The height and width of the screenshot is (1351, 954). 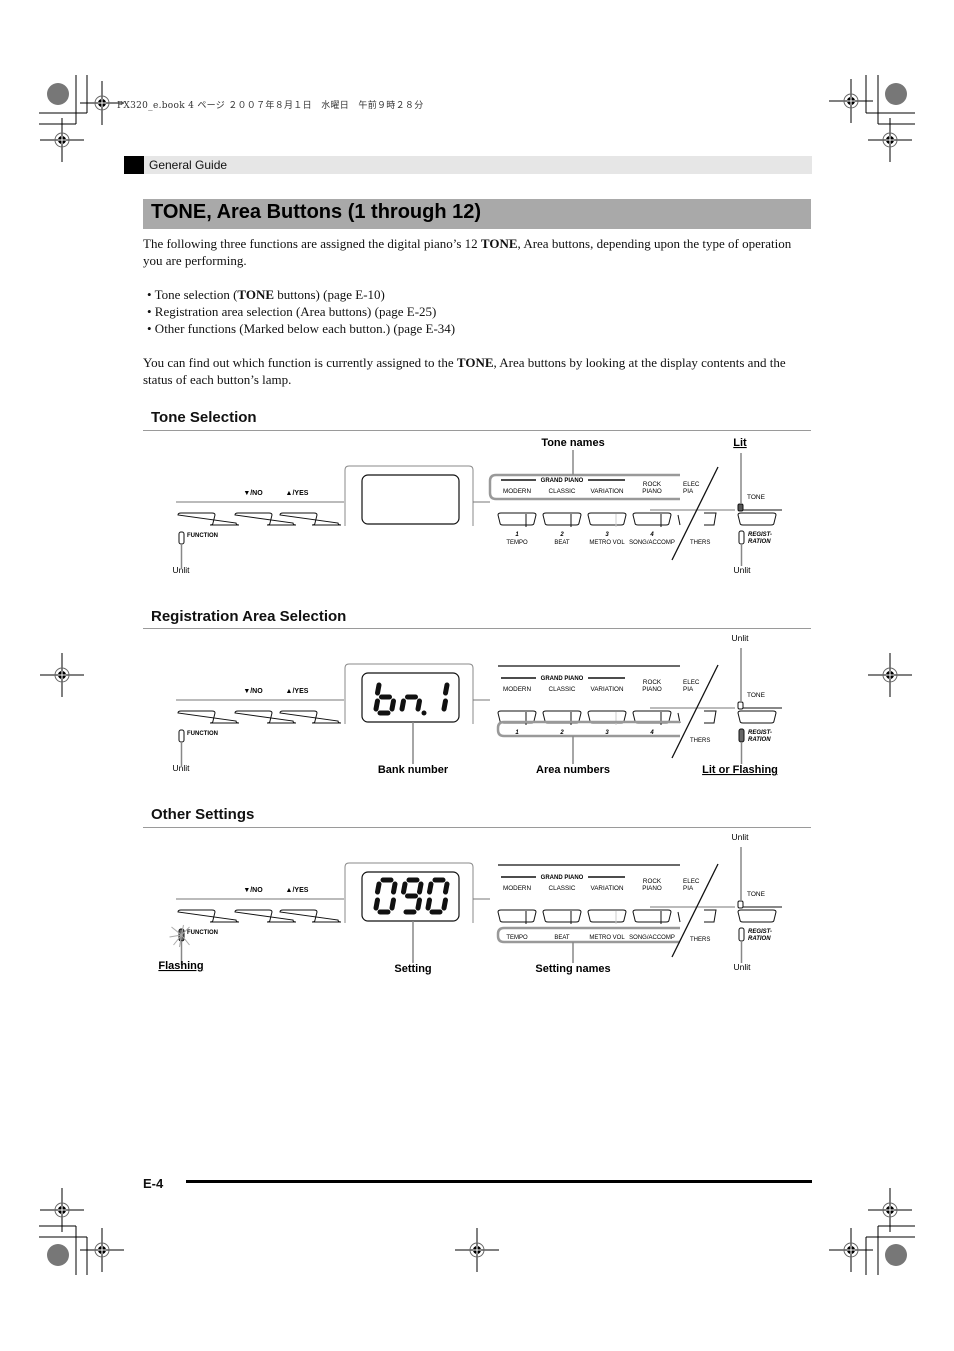 What do you see at coordinates (412, 969) in the screenshot?
I see `display-callout: Setting` at bounding box center [412, 969].